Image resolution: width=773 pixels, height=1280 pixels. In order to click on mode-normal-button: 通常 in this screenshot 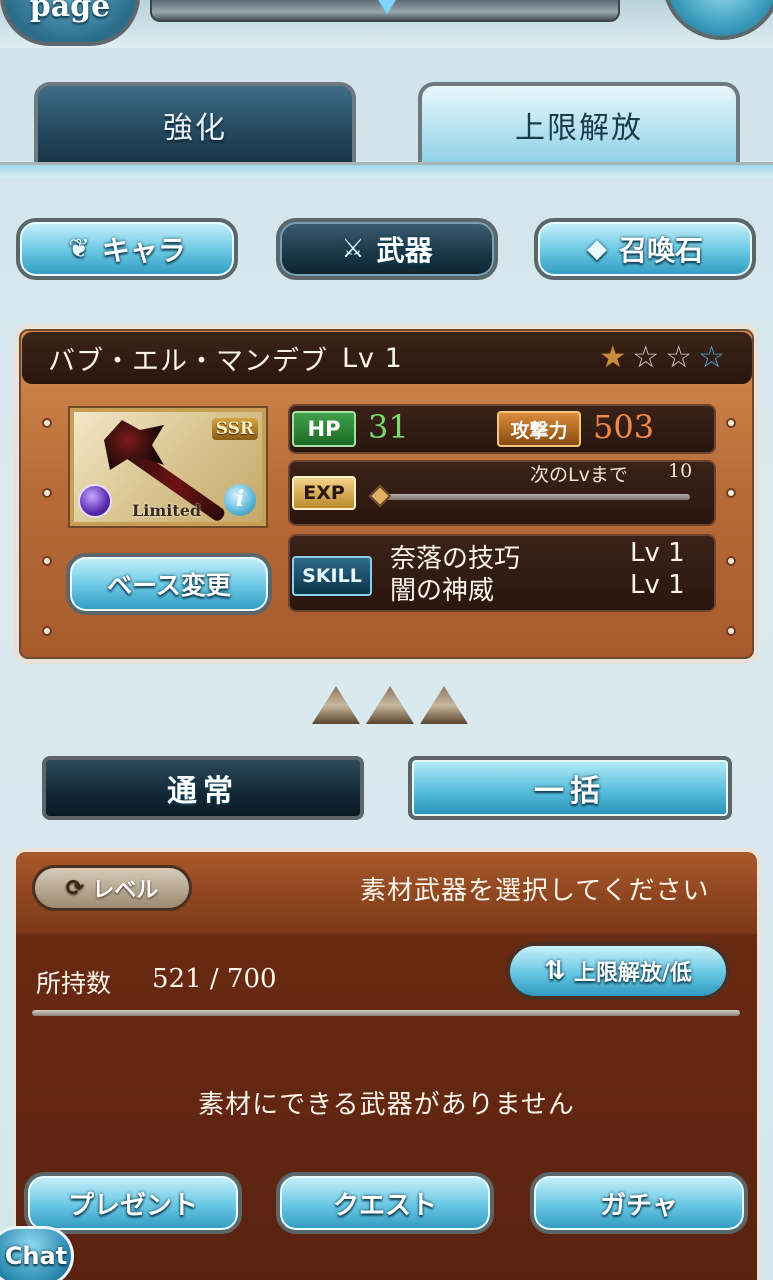, I will do `click(203, 788)`.